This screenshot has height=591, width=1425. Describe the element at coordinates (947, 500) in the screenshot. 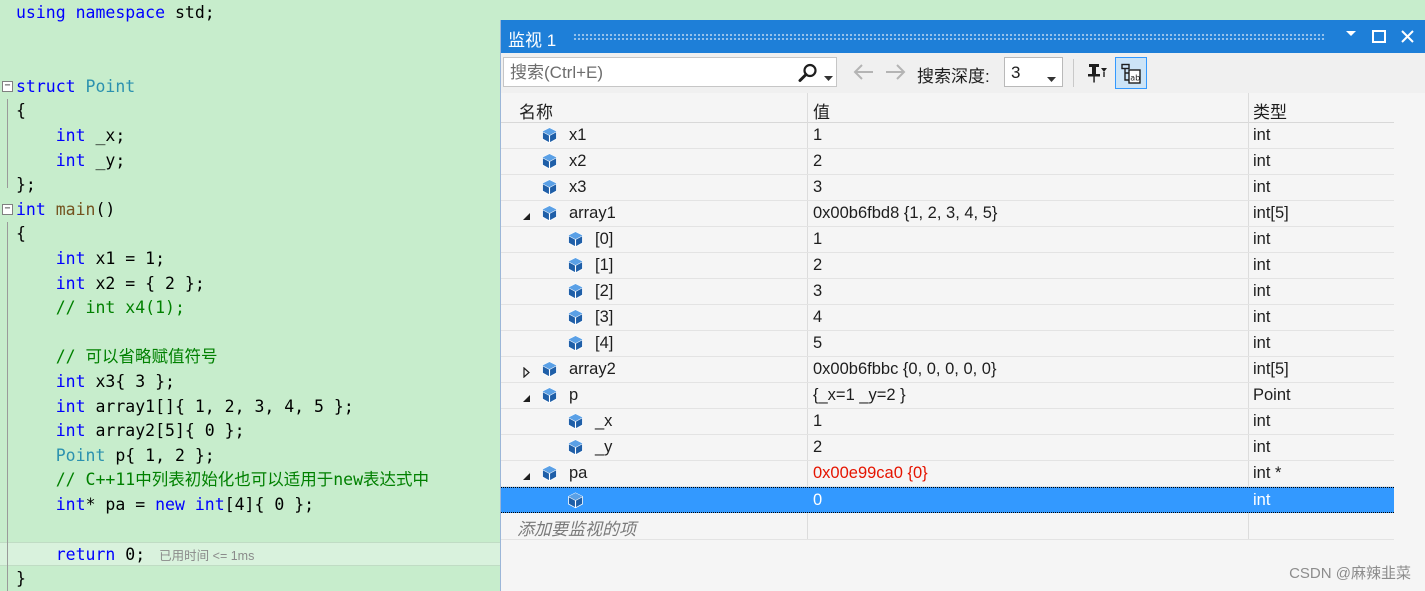

I see `watch-row: 0 int` at that location.